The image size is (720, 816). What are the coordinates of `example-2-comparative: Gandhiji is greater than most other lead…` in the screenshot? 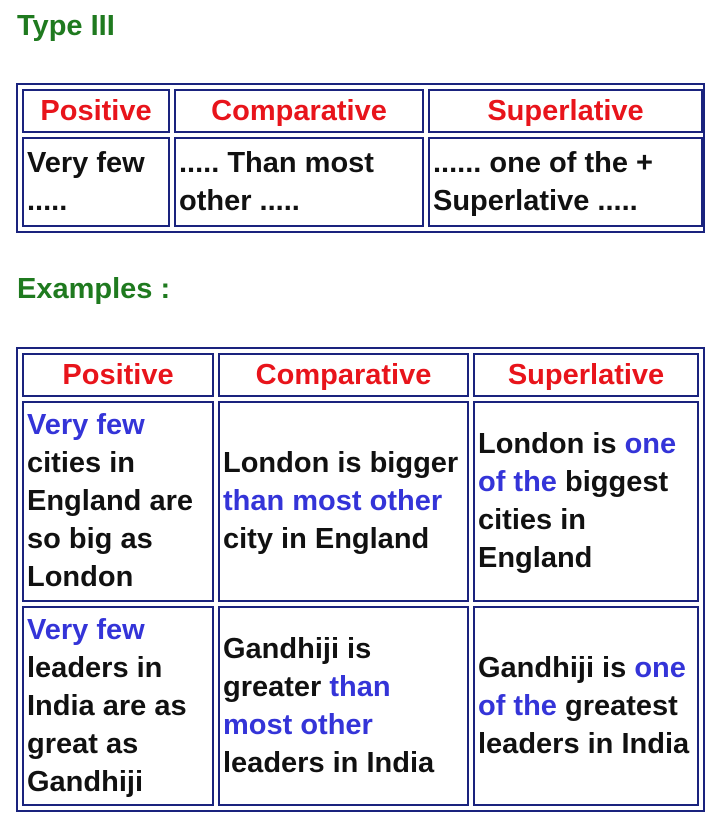 It's located at (343, 705).